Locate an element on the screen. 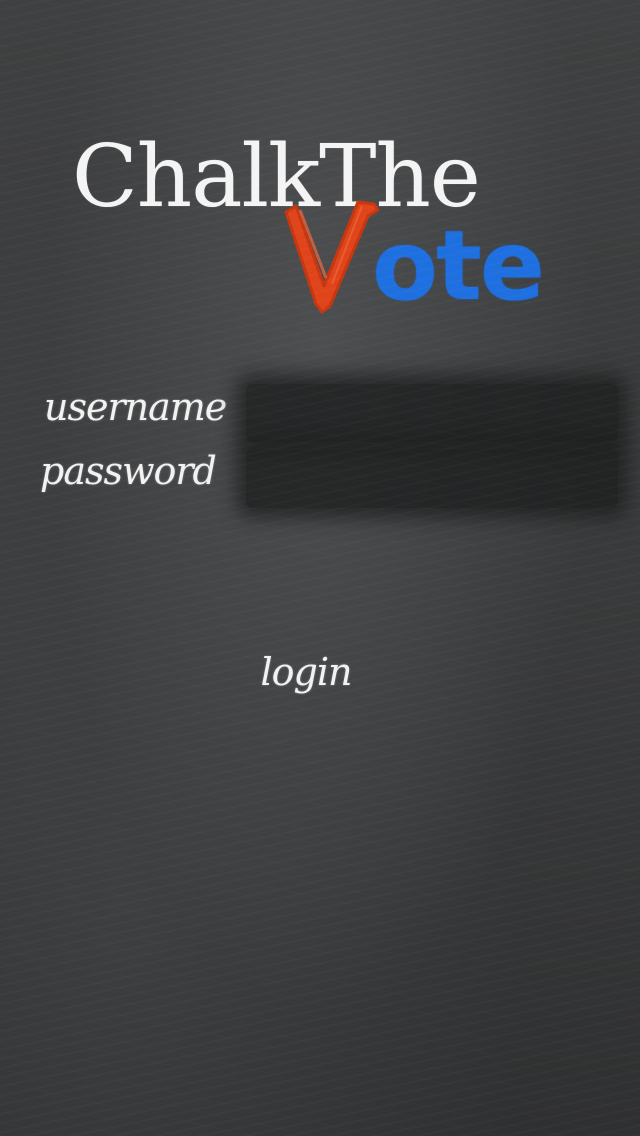 This screenshot has width=640, height=1136. logo-ote-text: ote is located at coordinates (458, 266).